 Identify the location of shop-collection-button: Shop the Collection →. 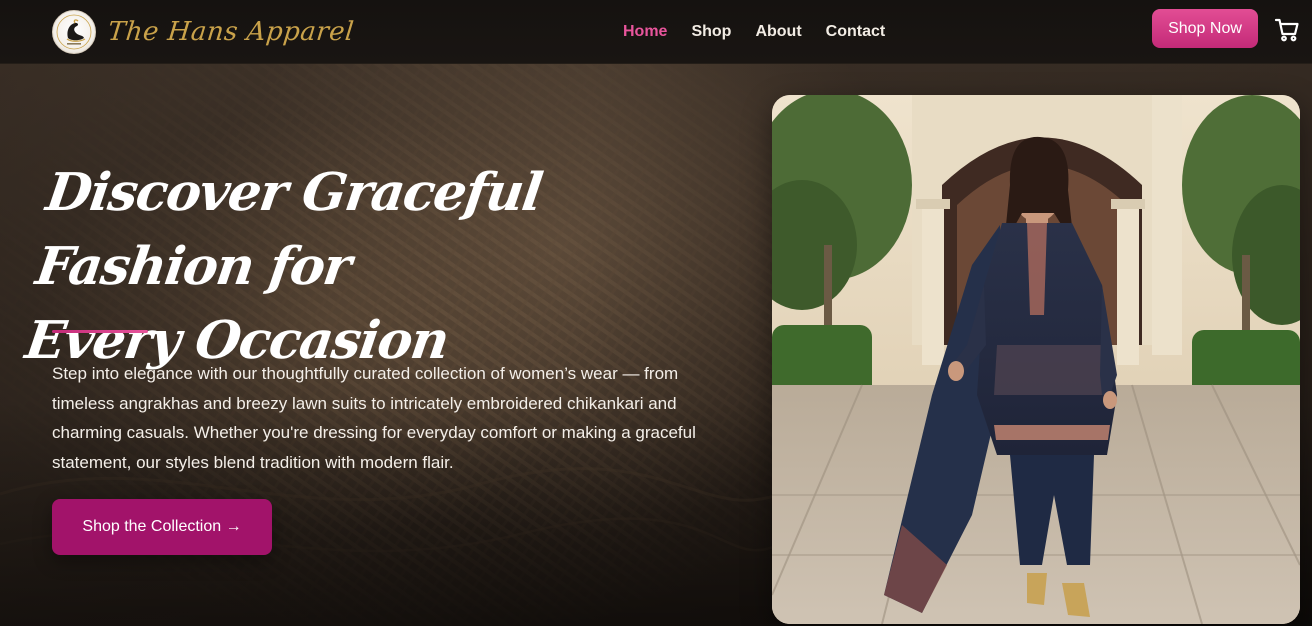
(162, 527).